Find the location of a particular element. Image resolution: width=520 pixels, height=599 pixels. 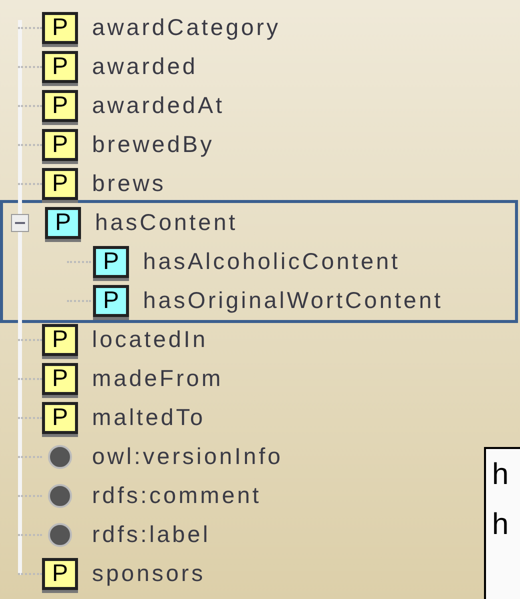

tree-item-label: awardedAt is located at coordinates (158, 105).